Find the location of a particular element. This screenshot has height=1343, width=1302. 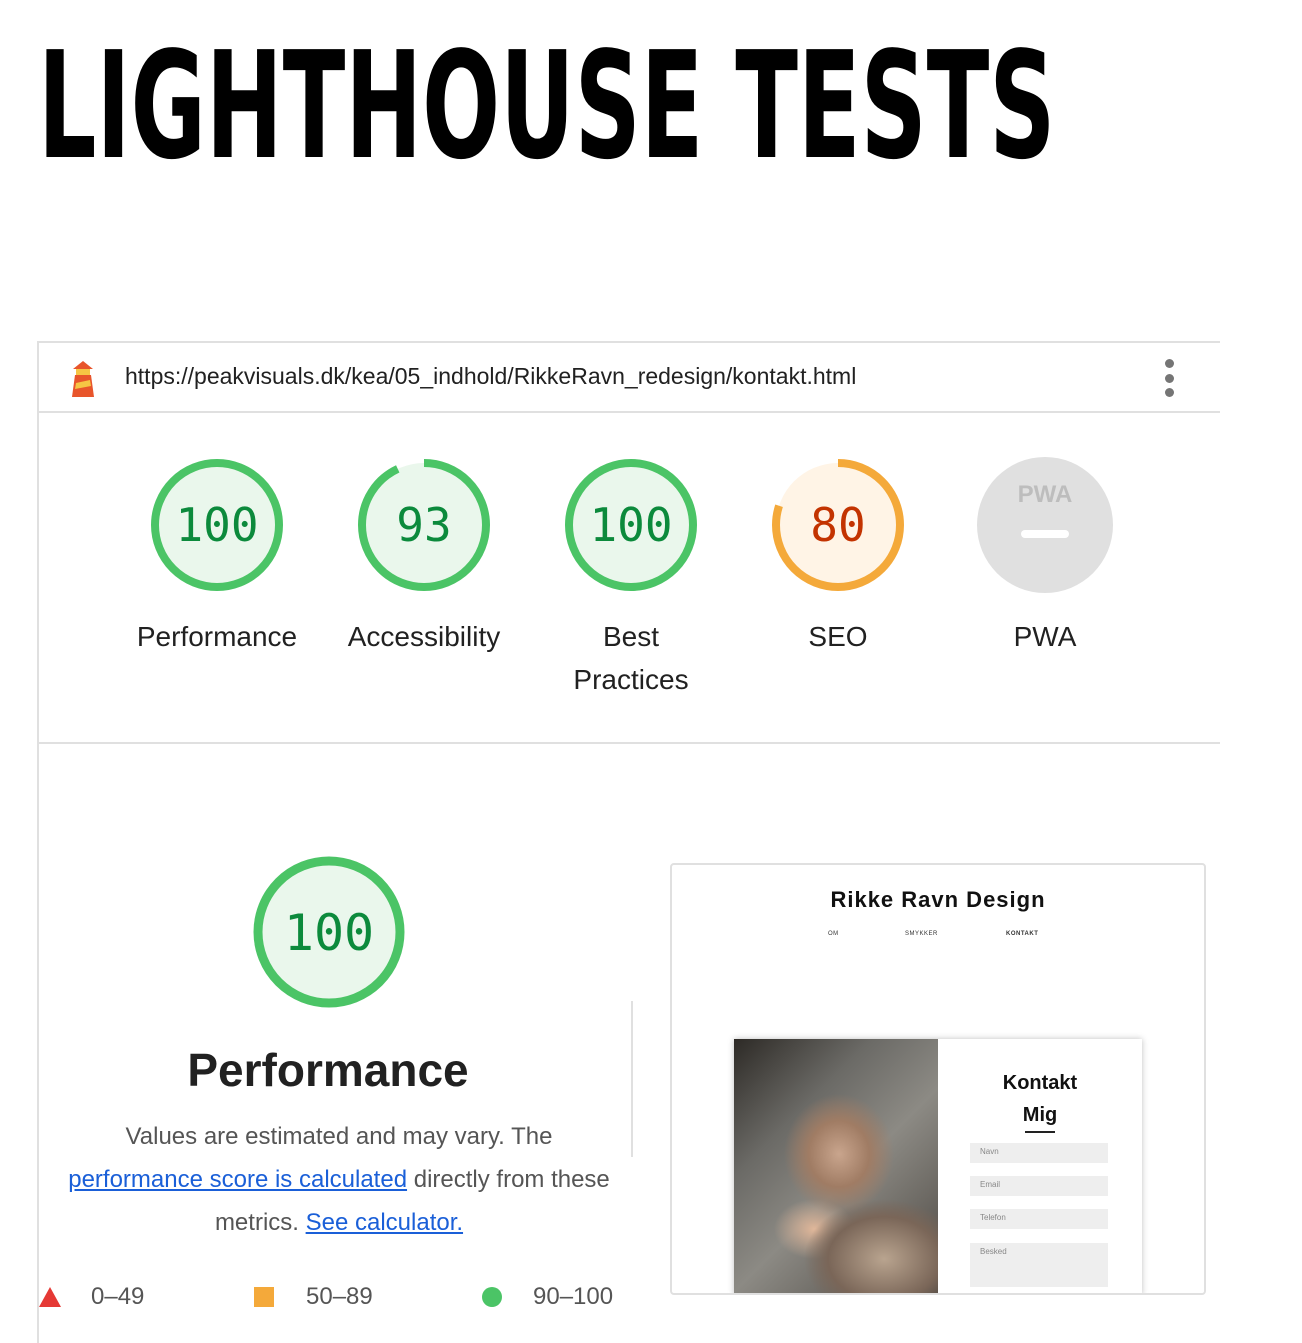

lighthouse-icon is located at coordinates (83, 379).